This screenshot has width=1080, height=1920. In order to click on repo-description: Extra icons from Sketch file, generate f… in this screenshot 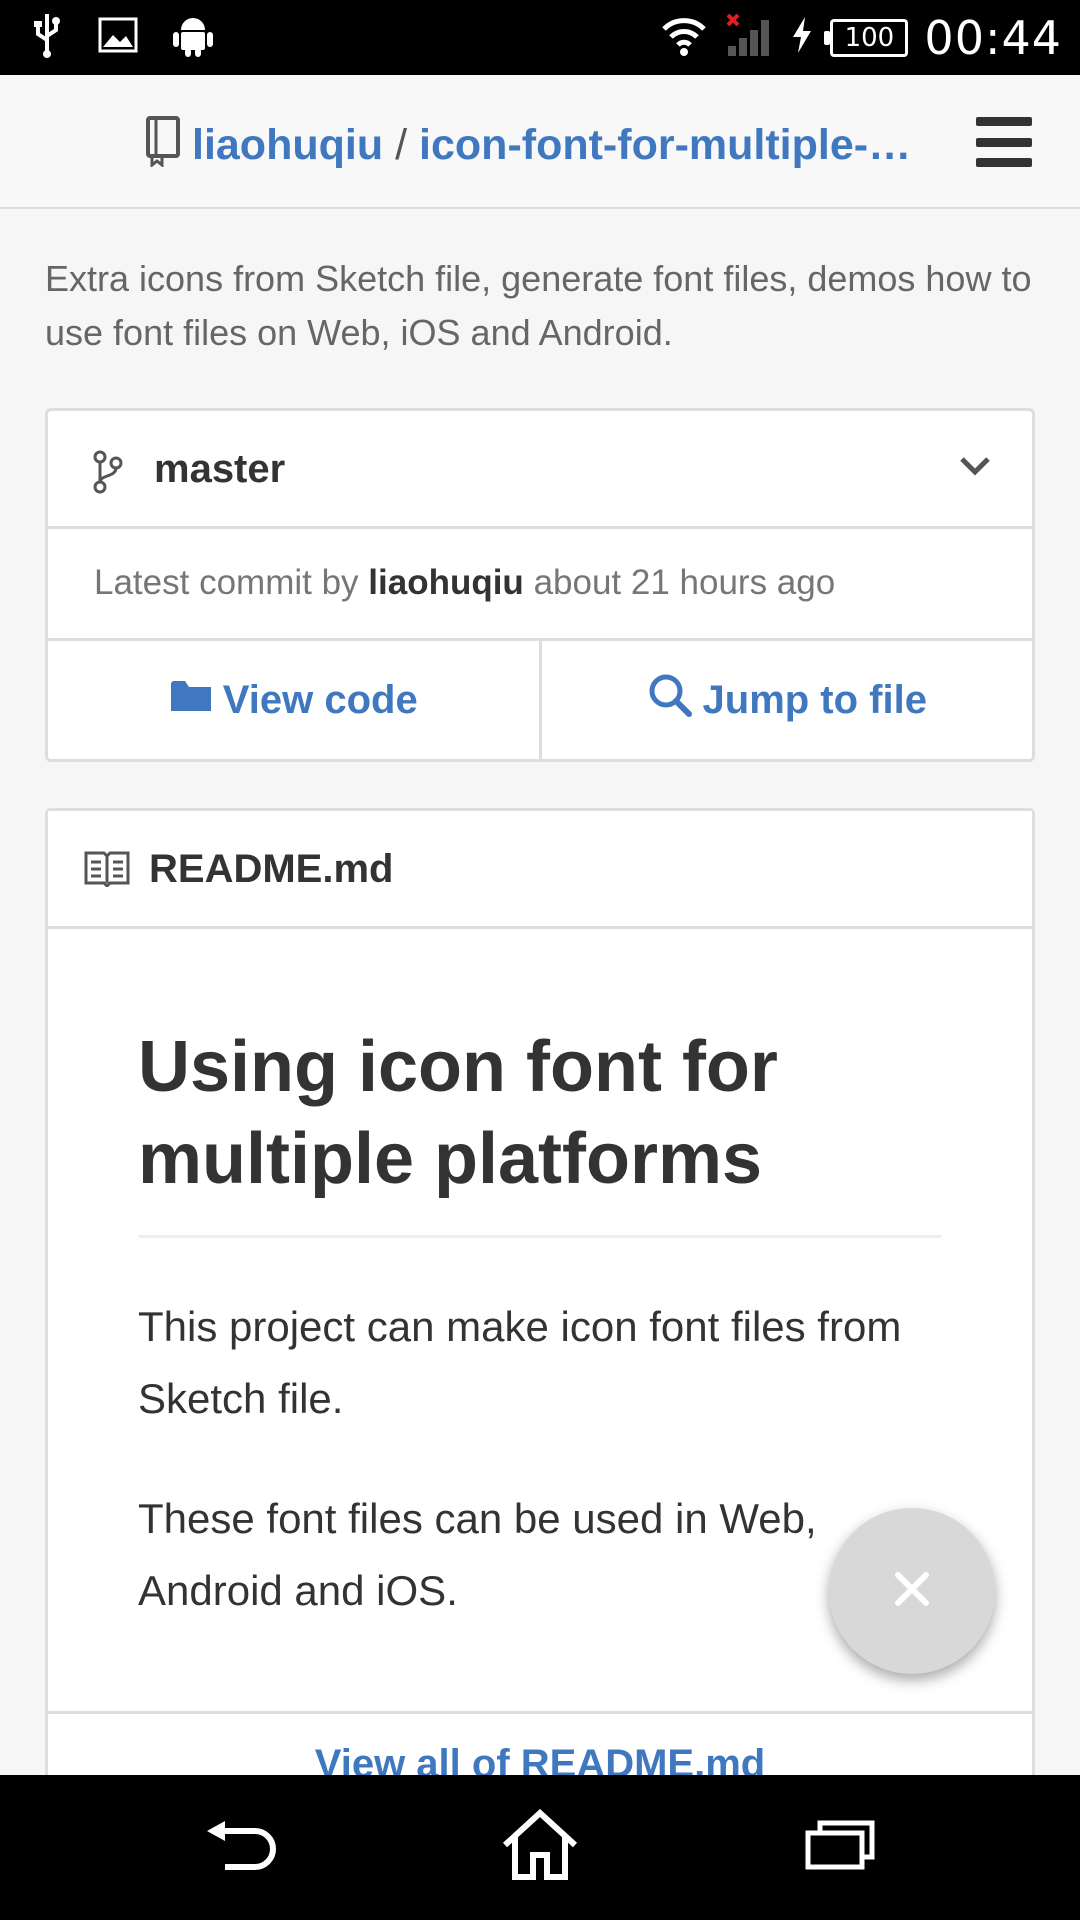, I will do `click(538, 305)`.